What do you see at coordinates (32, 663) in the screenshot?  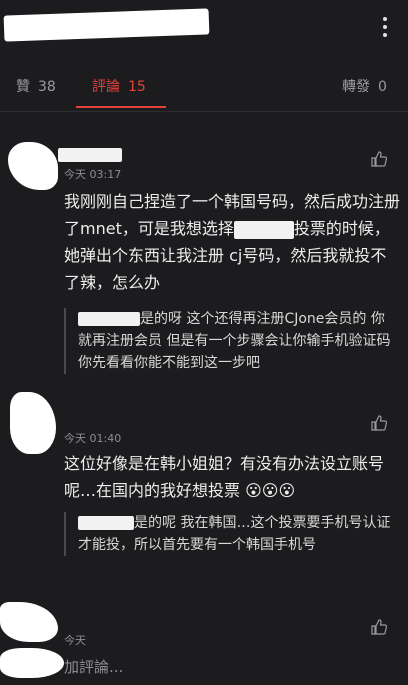 I see `redaction-scribble` at bounding box center [32, 663].